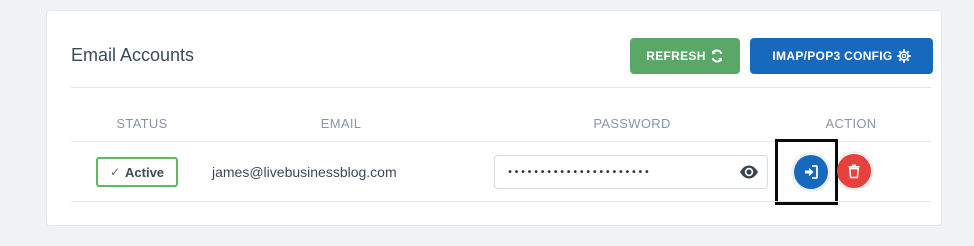 The width and height of the screenshot is (974, 246). What do you see at coordinates (115, 172) in the screenshot?
I see `check-icon: ✓` at bounding box center [115, 172].